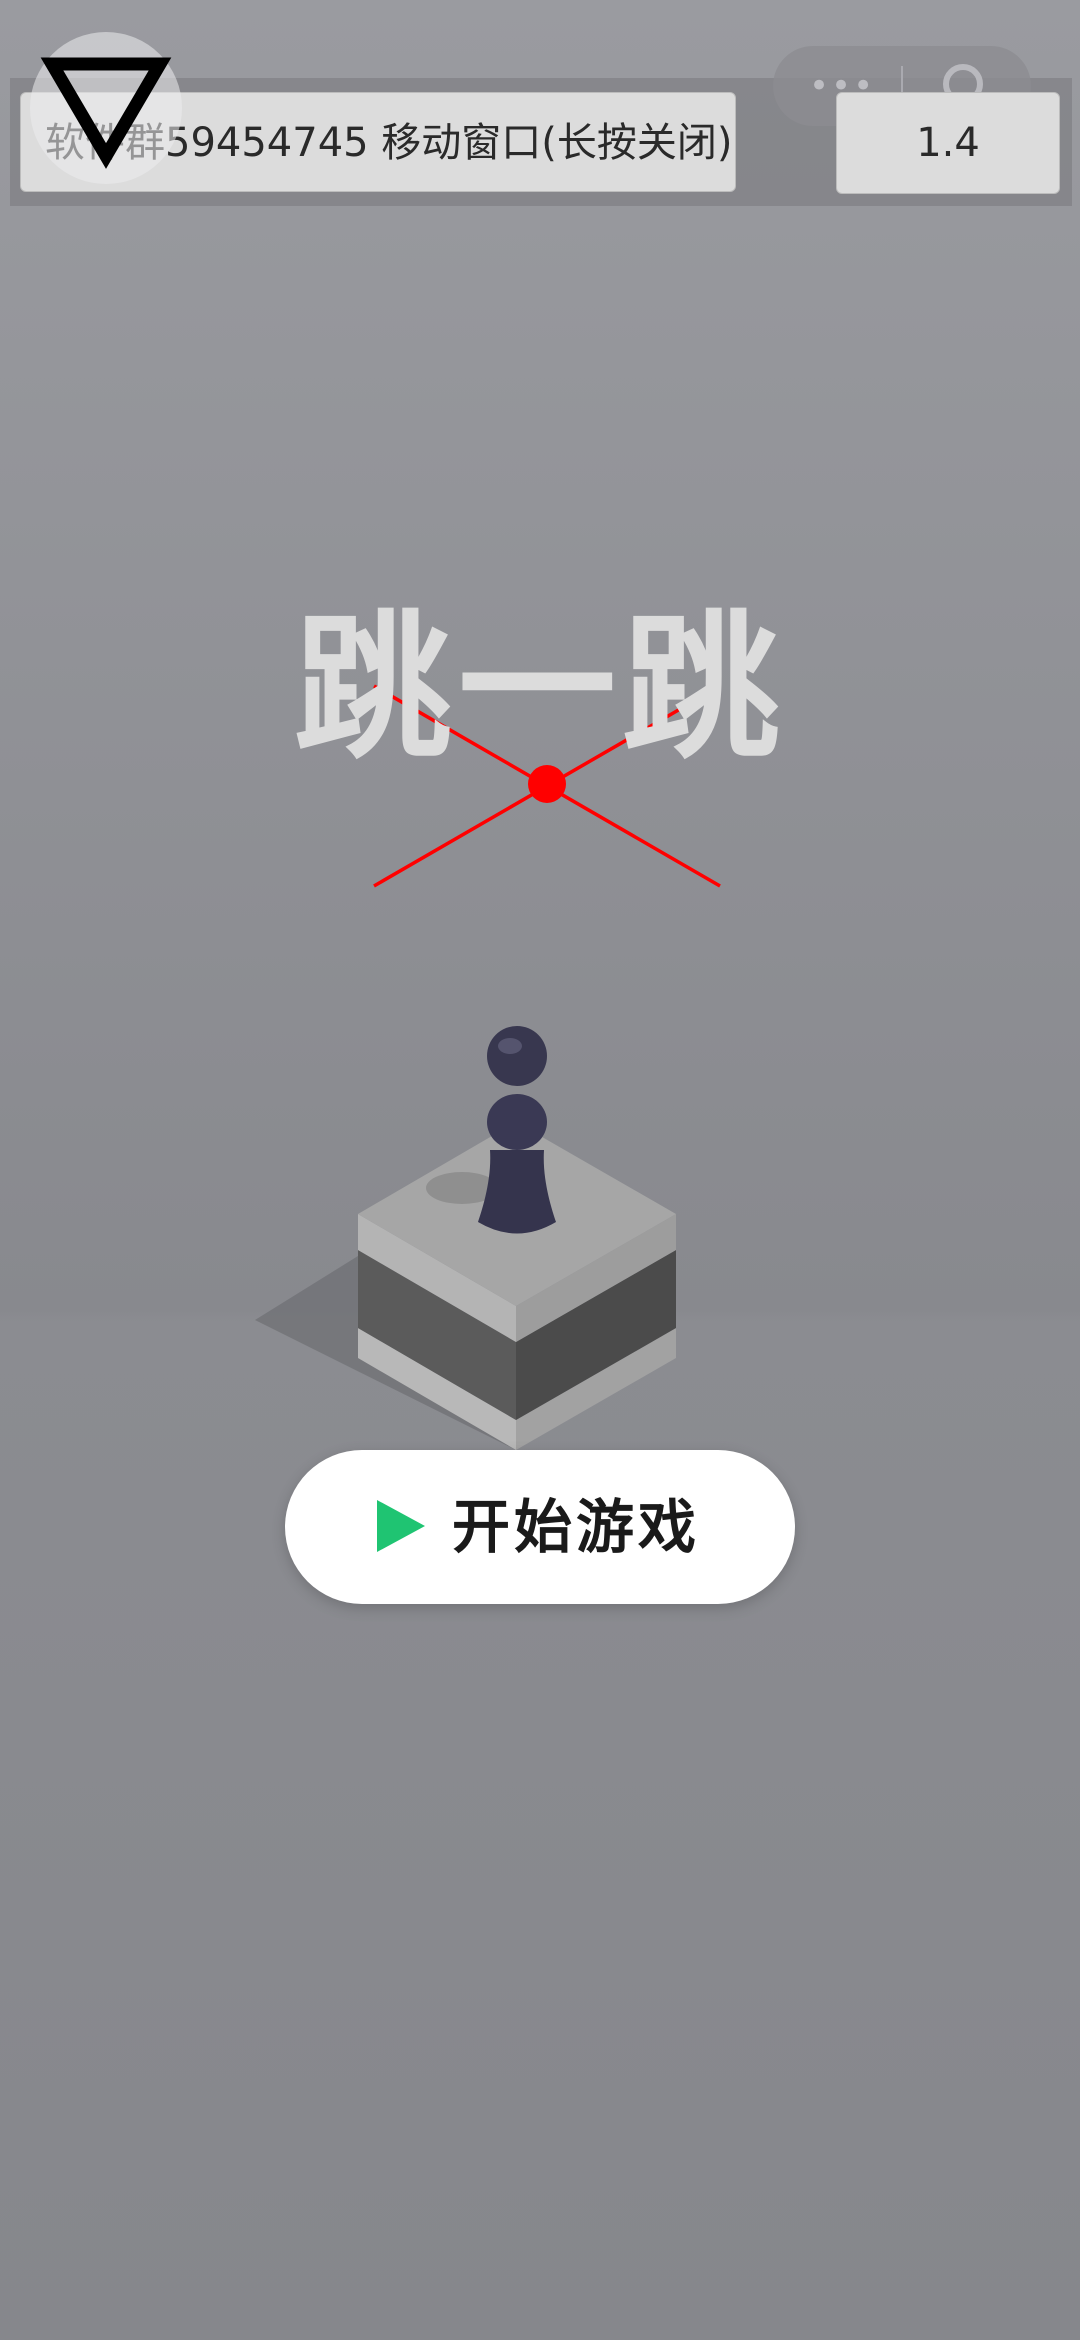 The height and width of the screenshot is (2340, 1080). I want to click on triangle-down-icon, so click(106, 113).